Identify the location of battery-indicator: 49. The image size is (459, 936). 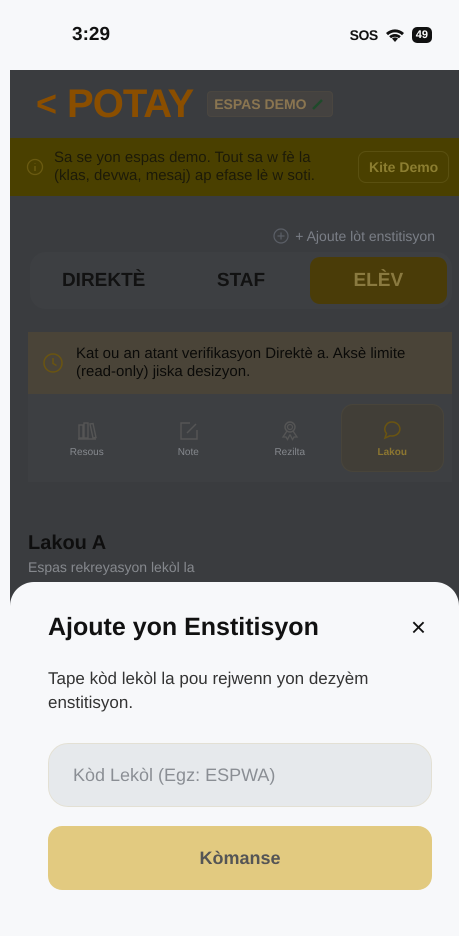
(422, 35).